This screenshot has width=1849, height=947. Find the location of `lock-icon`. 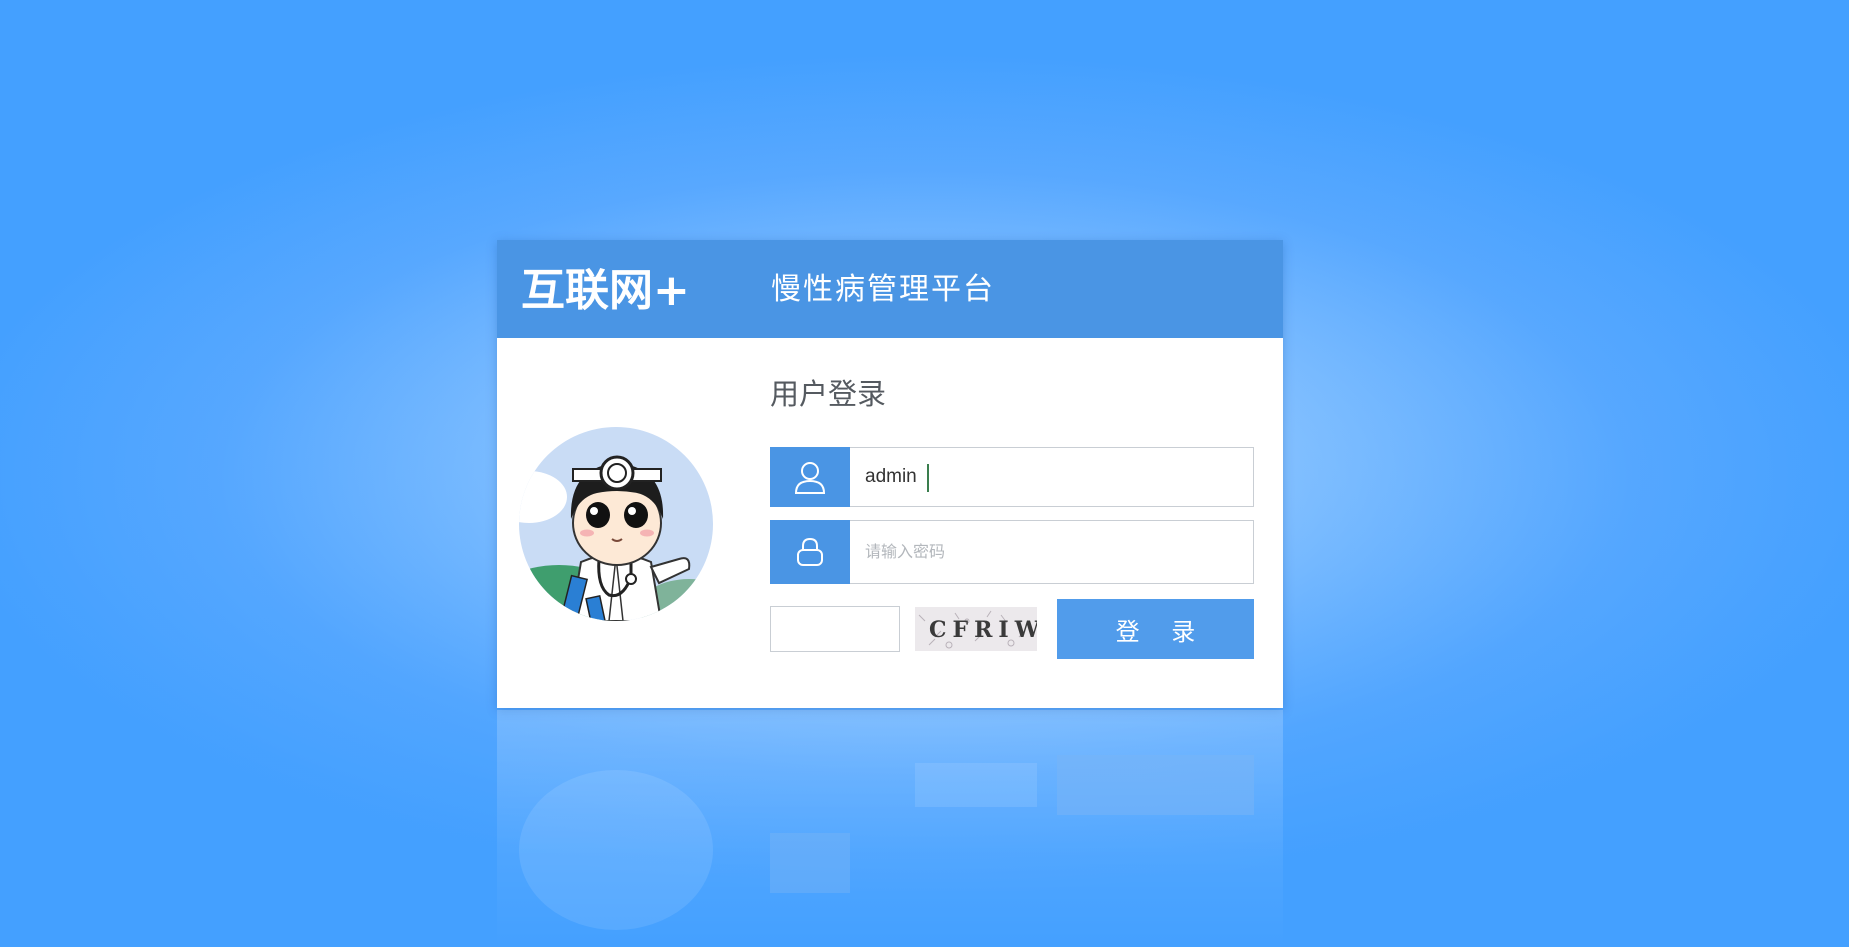

lock-icon is located at coordinates (810, 552).